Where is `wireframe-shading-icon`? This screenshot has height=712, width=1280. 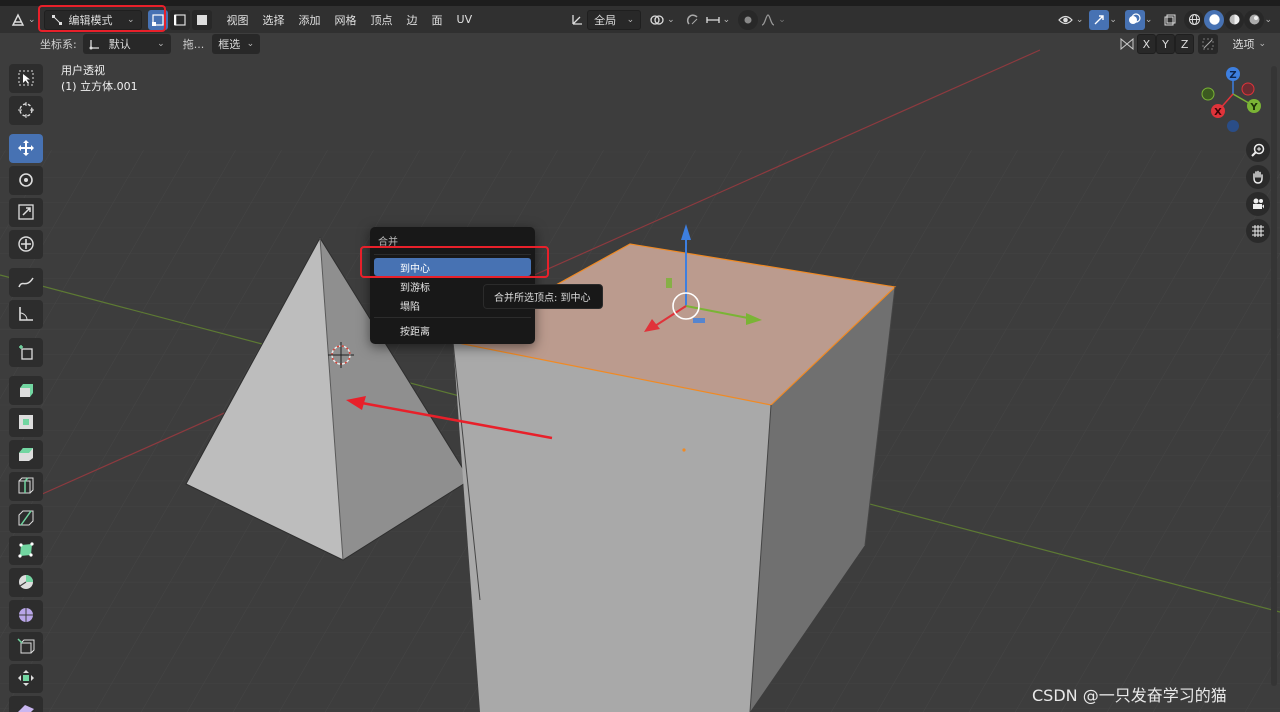 wireframe-shading-icon is located at coordinates (1194, 19).